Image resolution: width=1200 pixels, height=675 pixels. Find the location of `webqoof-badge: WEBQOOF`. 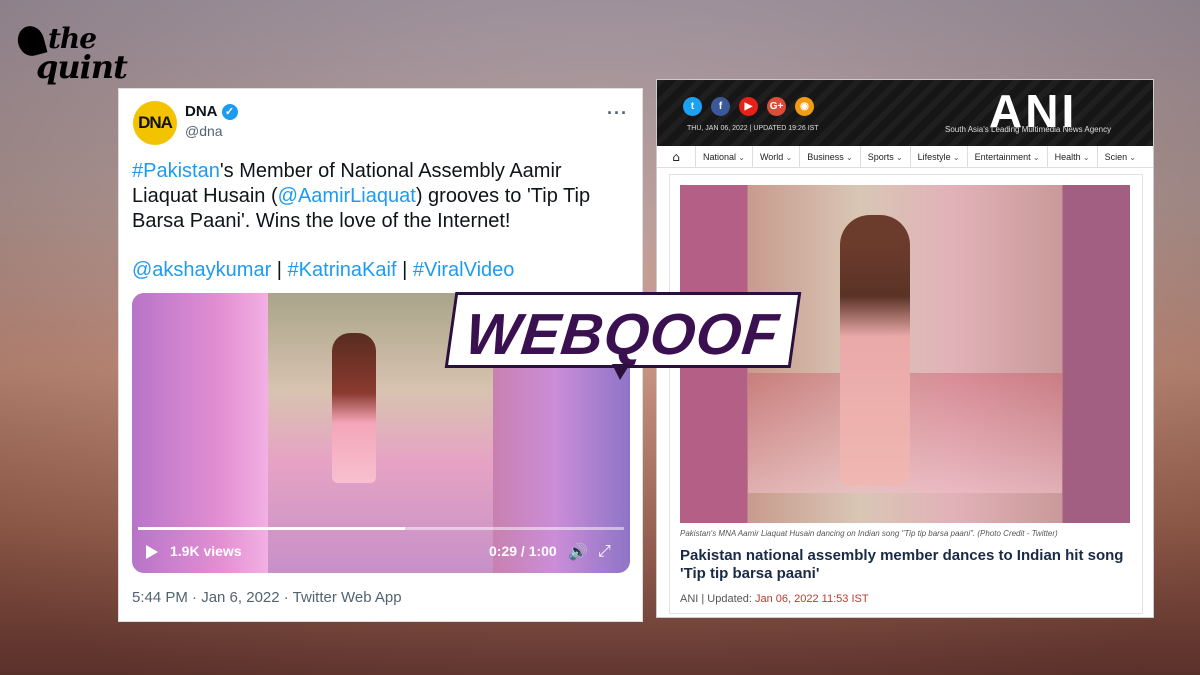

webqoof-badge: WEBQOOF is located at coordinates (623, 330).